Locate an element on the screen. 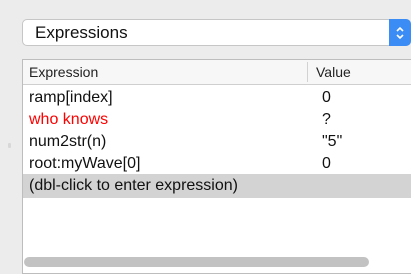  popup-selected-label: Expressions is located at coordinates (81, 32).